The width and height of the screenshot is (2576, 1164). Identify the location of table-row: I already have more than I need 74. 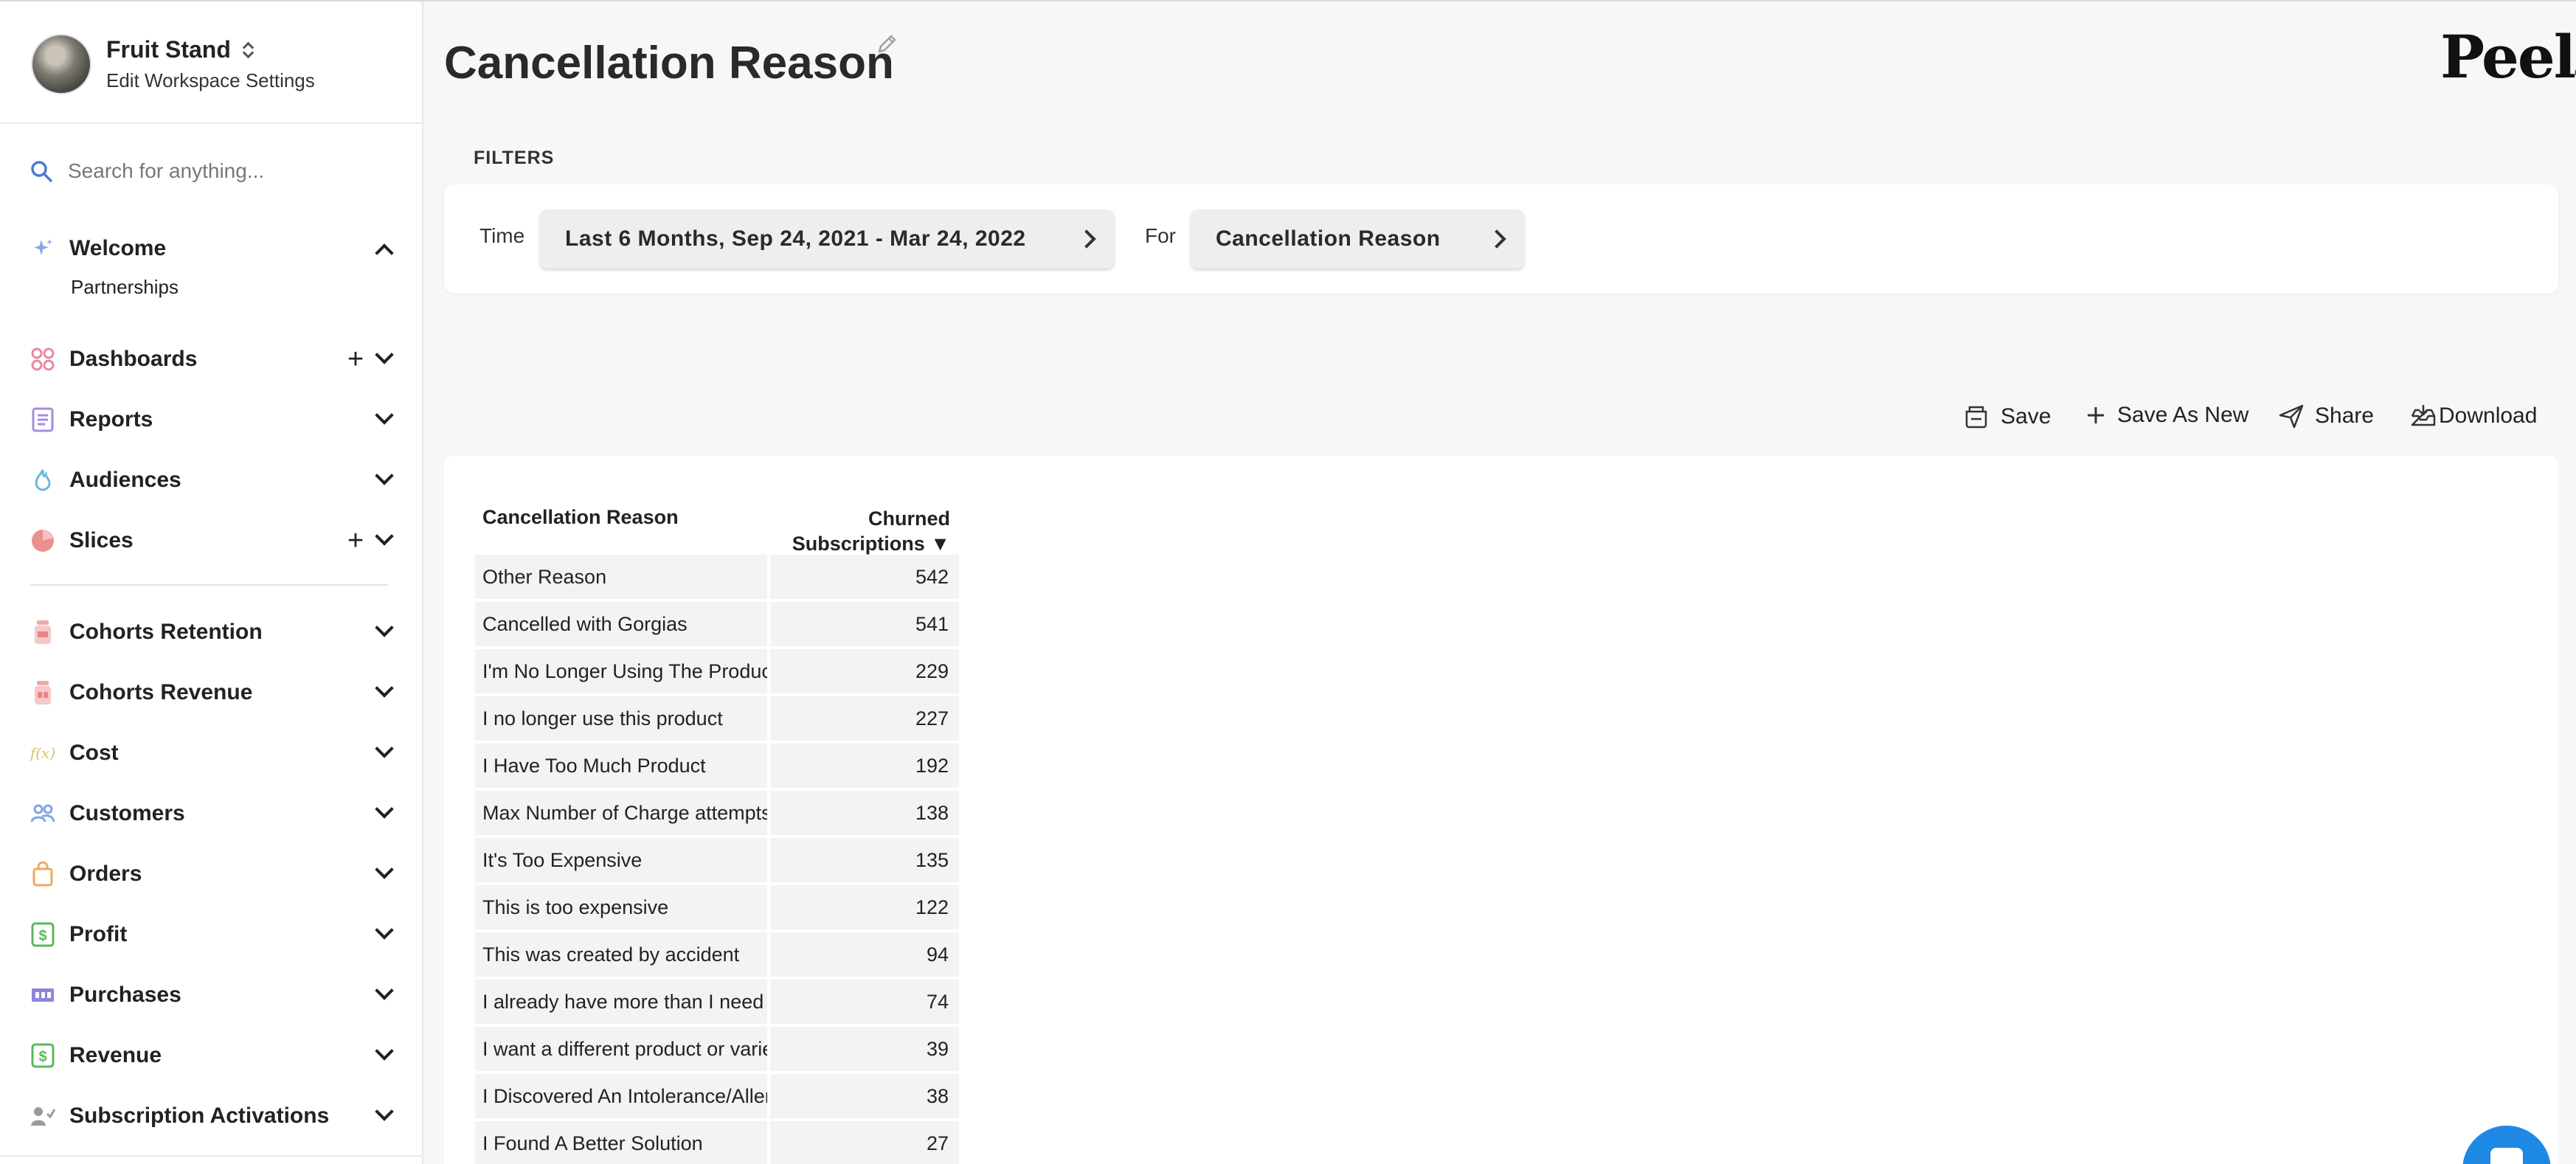
(717, 1002).